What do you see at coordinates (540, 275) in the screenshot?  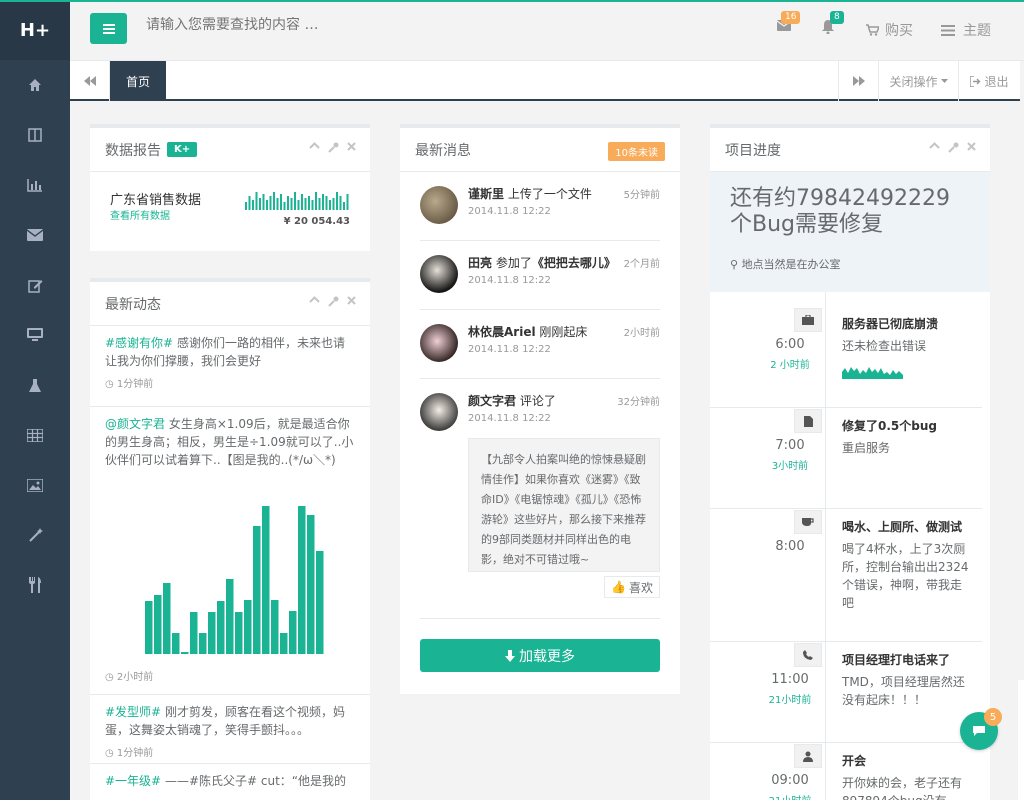 I see `message-item: 田亮 参加了《把把去哪儿》 2014.11.8 12:22 2个月前` at bounding box center [540, 275].